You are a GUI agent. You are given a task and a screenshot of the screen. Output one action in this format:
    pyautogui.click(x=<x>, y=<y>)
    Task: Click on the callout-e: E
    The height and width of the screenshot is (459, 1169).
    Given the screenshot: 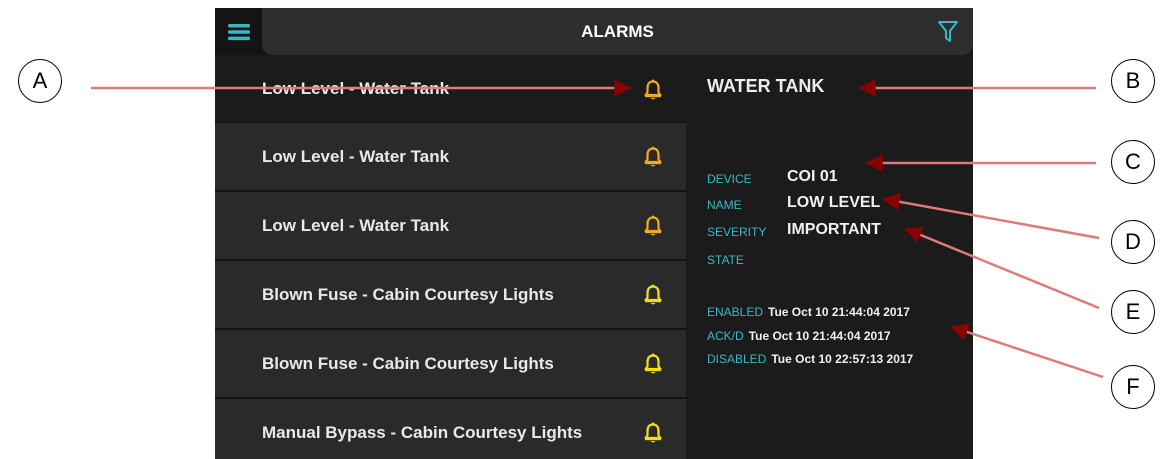 What is the action you would take?
    pyautogui.click(x=1133, y=312)
    